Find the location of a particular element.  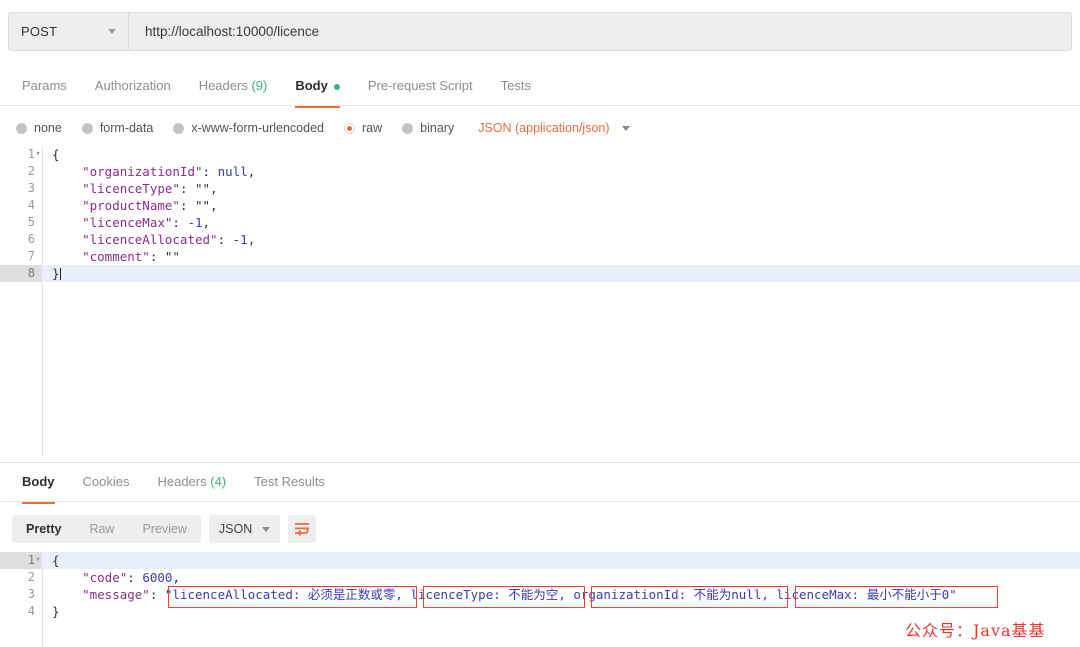

content-type-label: JSON (application/json) is located at coordinates (544, 128).